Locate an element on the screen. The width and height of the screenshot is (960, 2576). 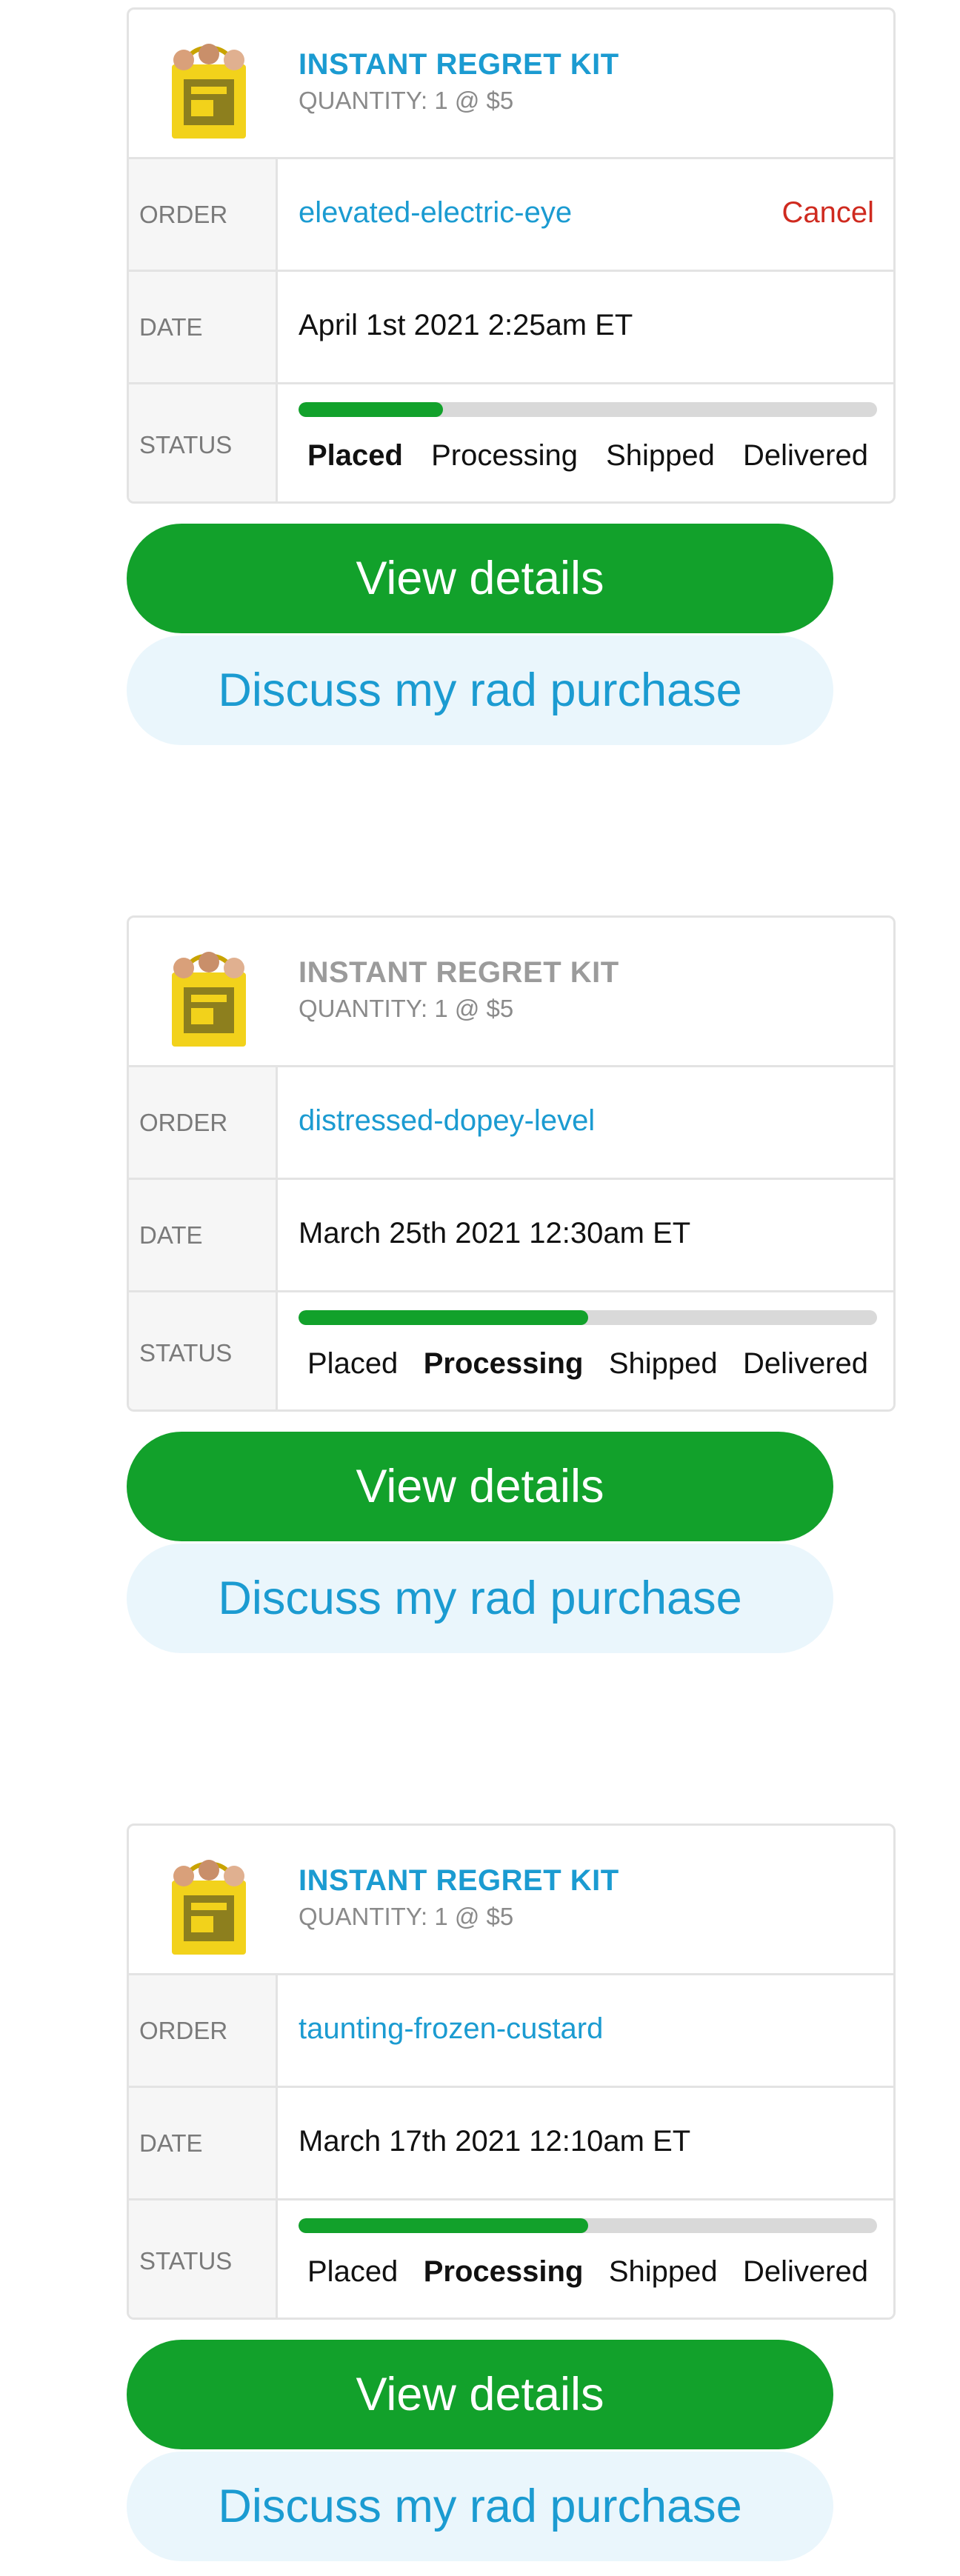
cancel-order-link: Cancel is located at coordinates (827, 213).